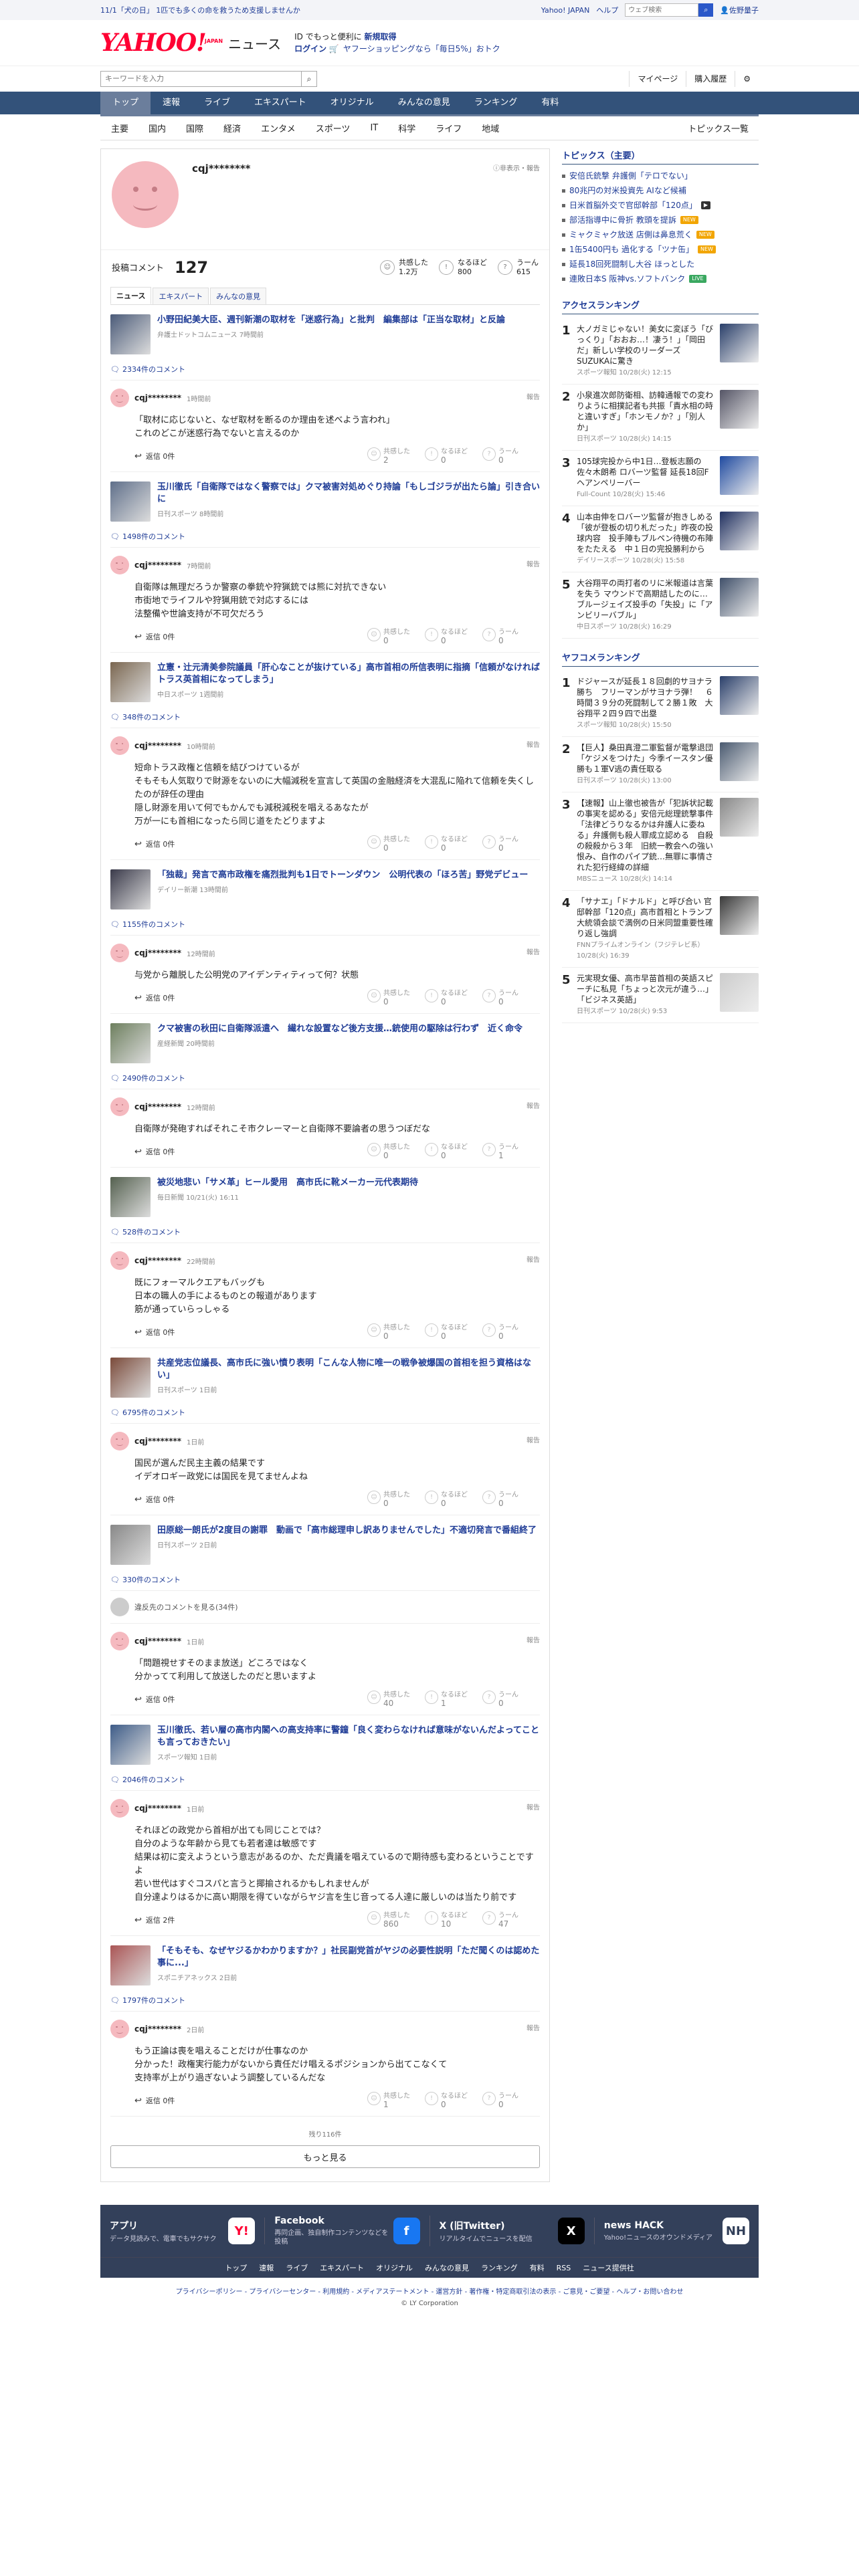 The width and height of the screenshot is (859, 2576). I want to click on footer-nav-item: RSS, so click(564, 2268).